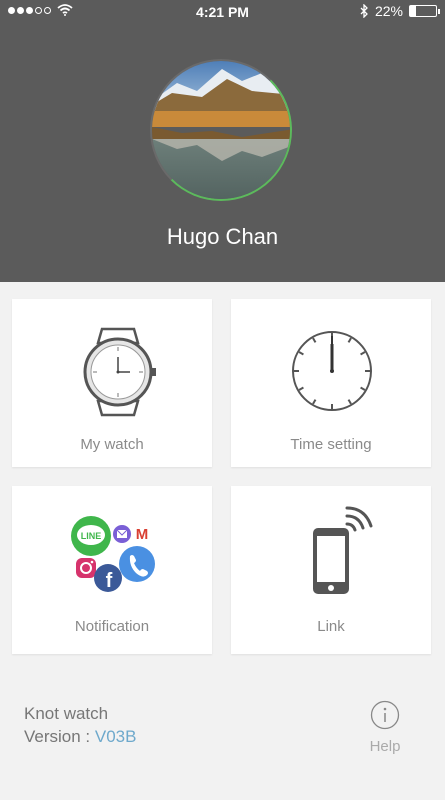  What do you see at coordinates (343, 550) in the screenshot?
I see `phone-signal-icon` at bounding box center [343, 550].